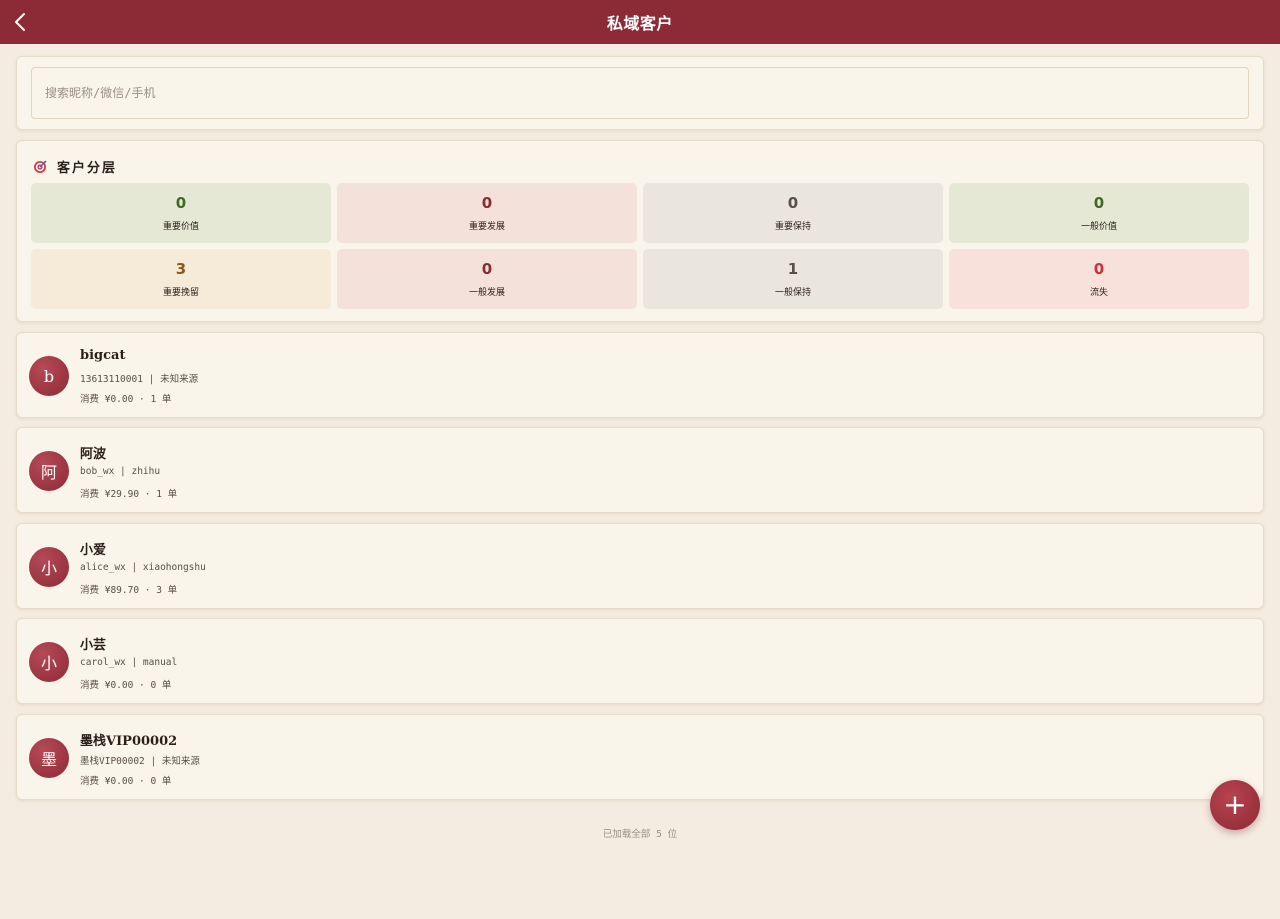 This screenshot has width=1280, height=919. Describe the element at coordinates (640, 566) in the screenshot. I see `customer-card: 小小爱 alice_wx | xiaohongshu 消费 ¥89.70 · 3 单` at that location.